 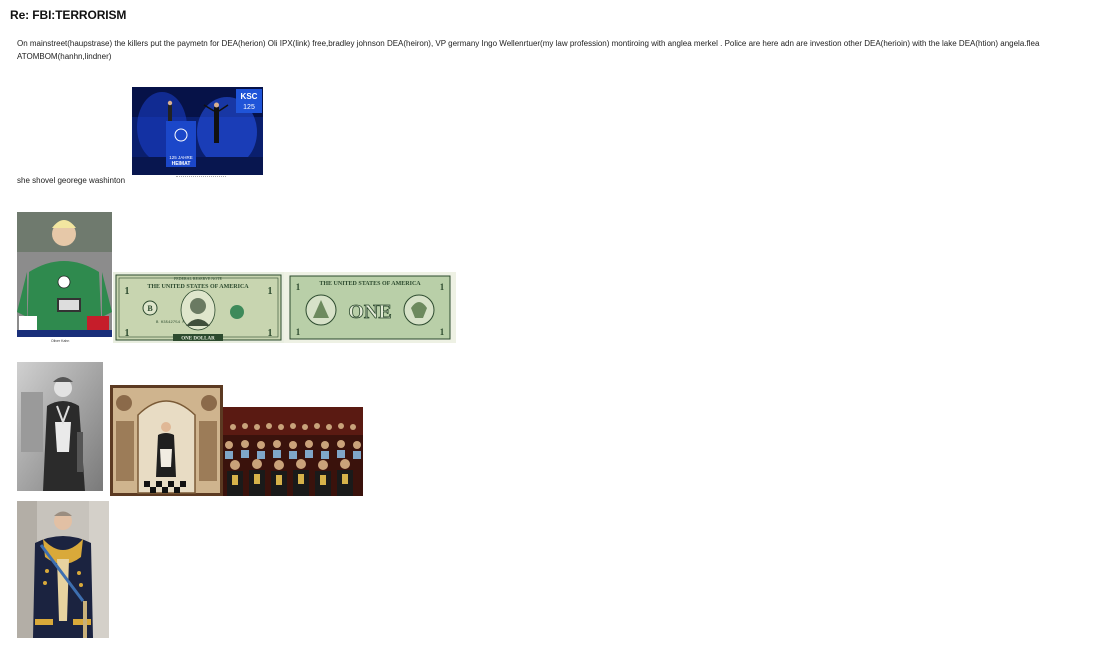 I want to click on dollar-back-word: ONE, so click(x=369, y=312).